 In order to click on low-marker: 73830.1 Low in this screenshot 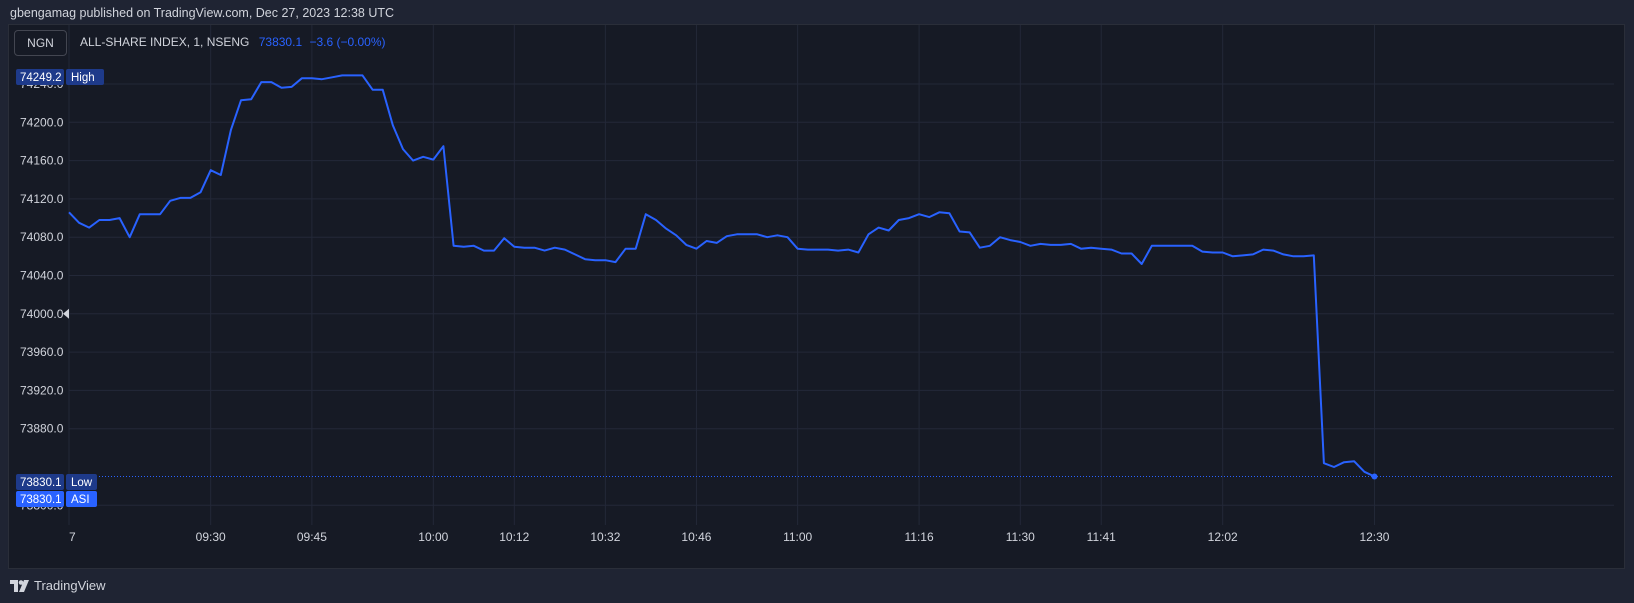, I will do `click(56, 482)`.